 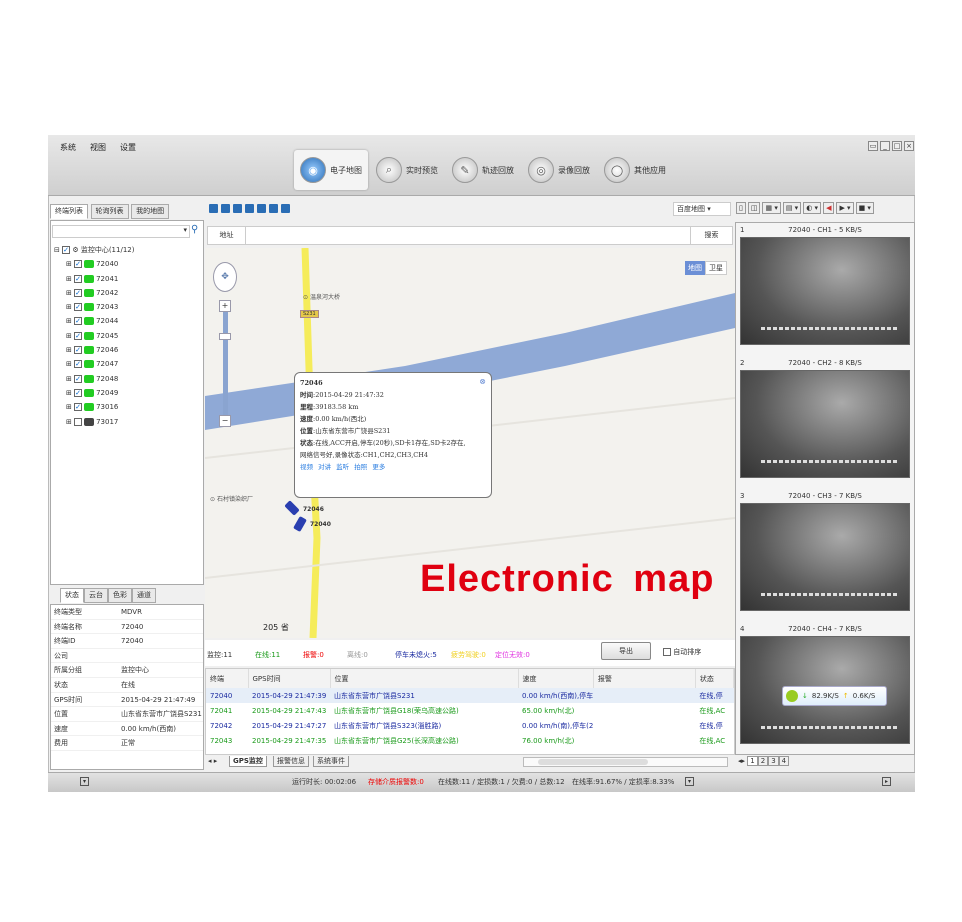 I want to click on tab-poll-list: 轮询列表, so click(x=109, y=211).